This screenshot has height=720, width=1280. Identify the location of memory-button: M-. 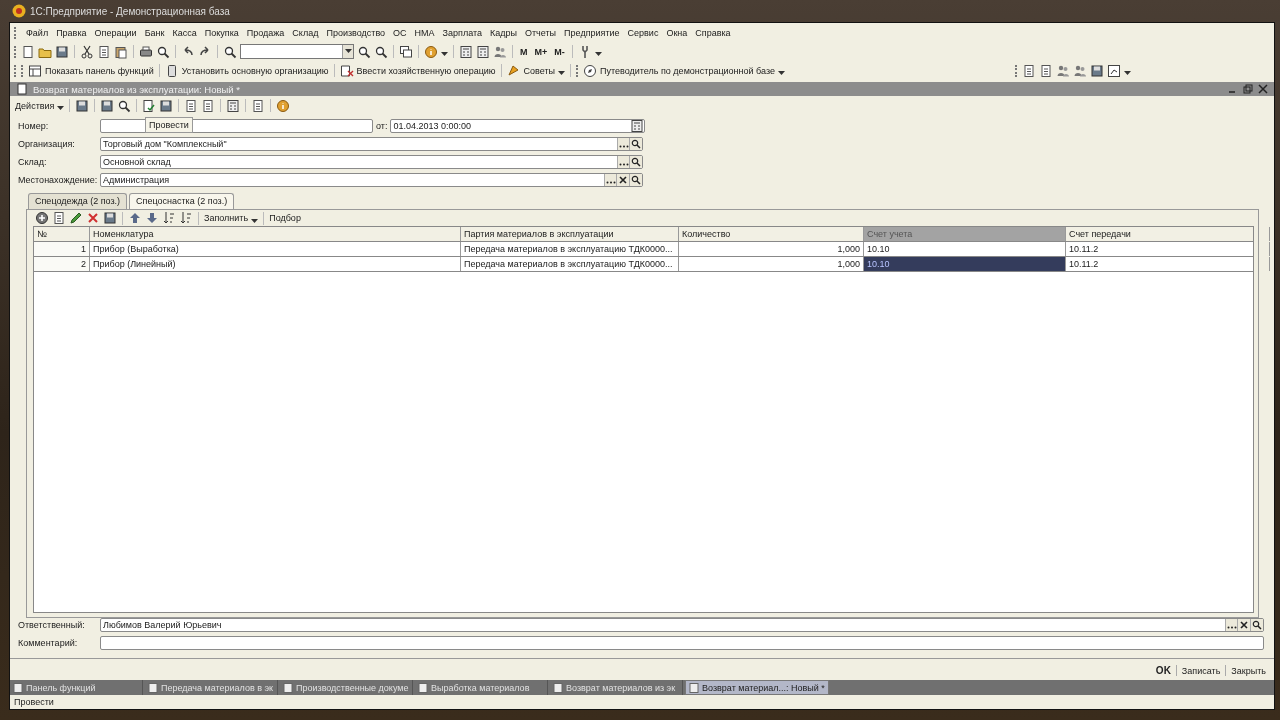
(559, 51).